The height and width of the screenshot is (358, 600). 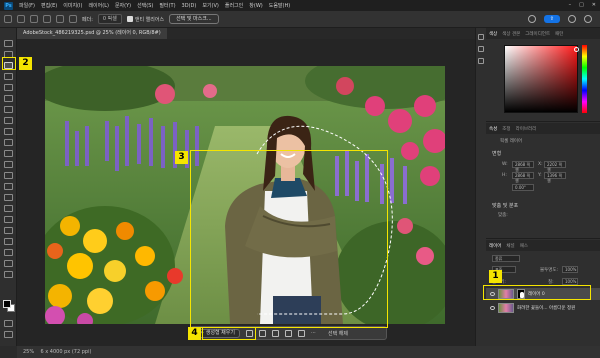 I want to click on home-icon, so click(x=8, y=19).